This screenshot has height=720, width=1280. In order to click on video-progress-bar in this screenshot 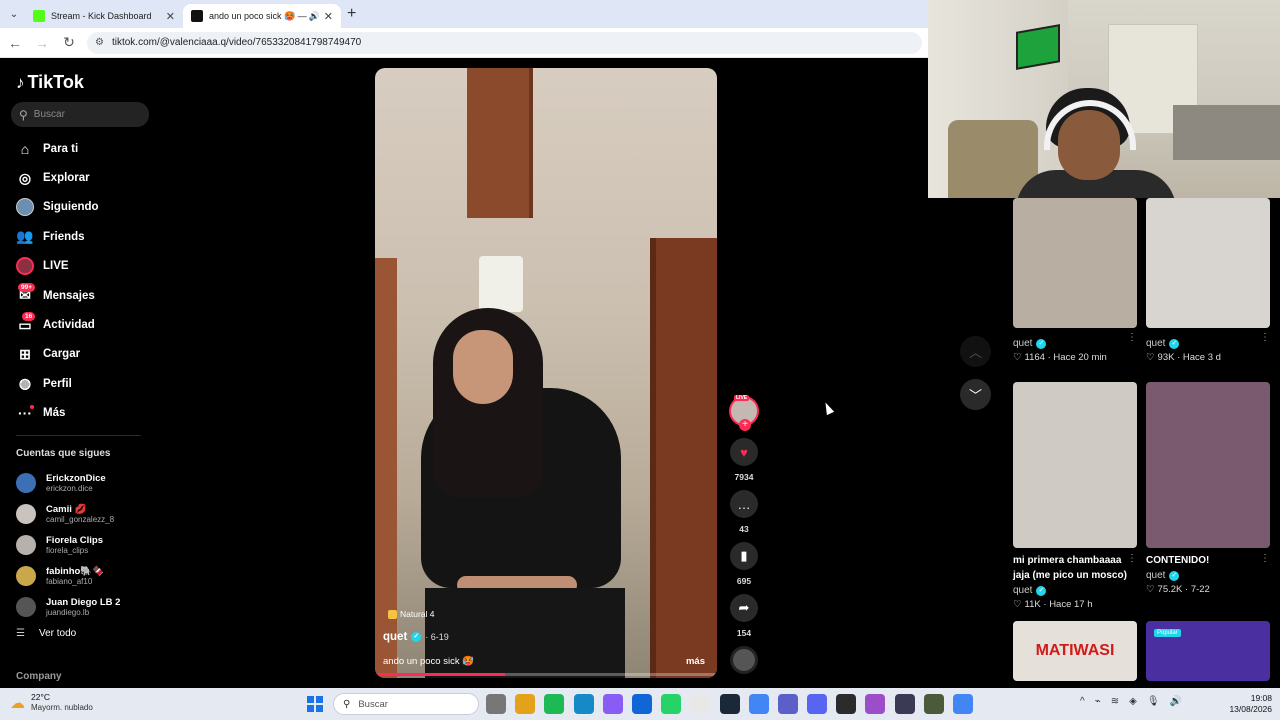, I will do `click(546, 674)`.